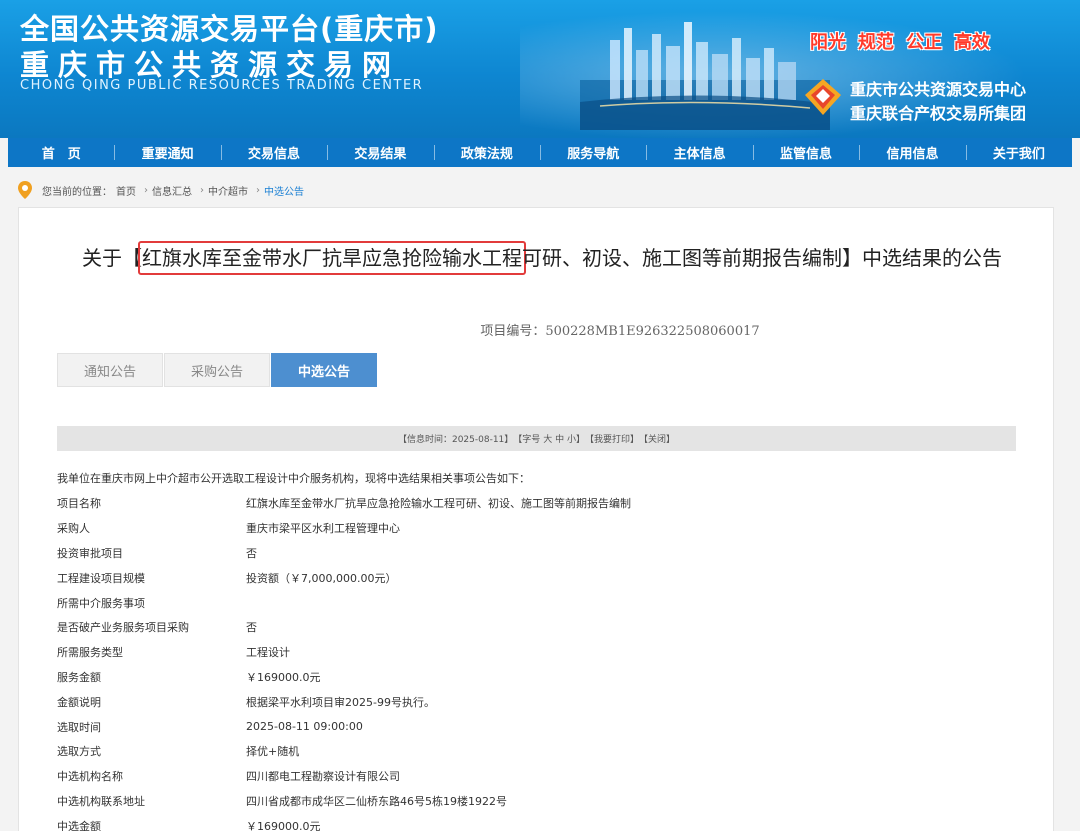  Describe the element at coordinates (344, 822) in the screenshot. I see `detail-row: 中选金额 ￥169000.0元` at that location.